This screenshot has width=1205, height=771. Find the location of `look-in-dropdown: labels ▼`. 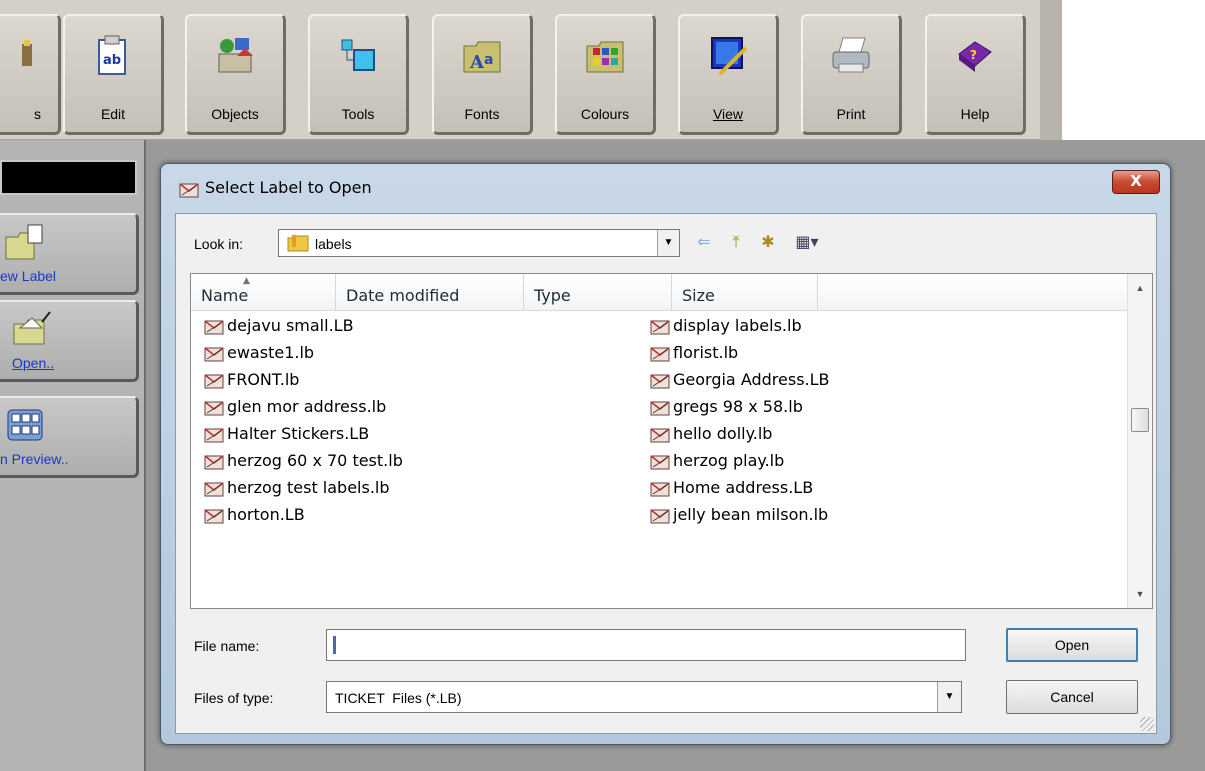

look-in-dropdown: labels ▼ is located at coordinates (479, 243).